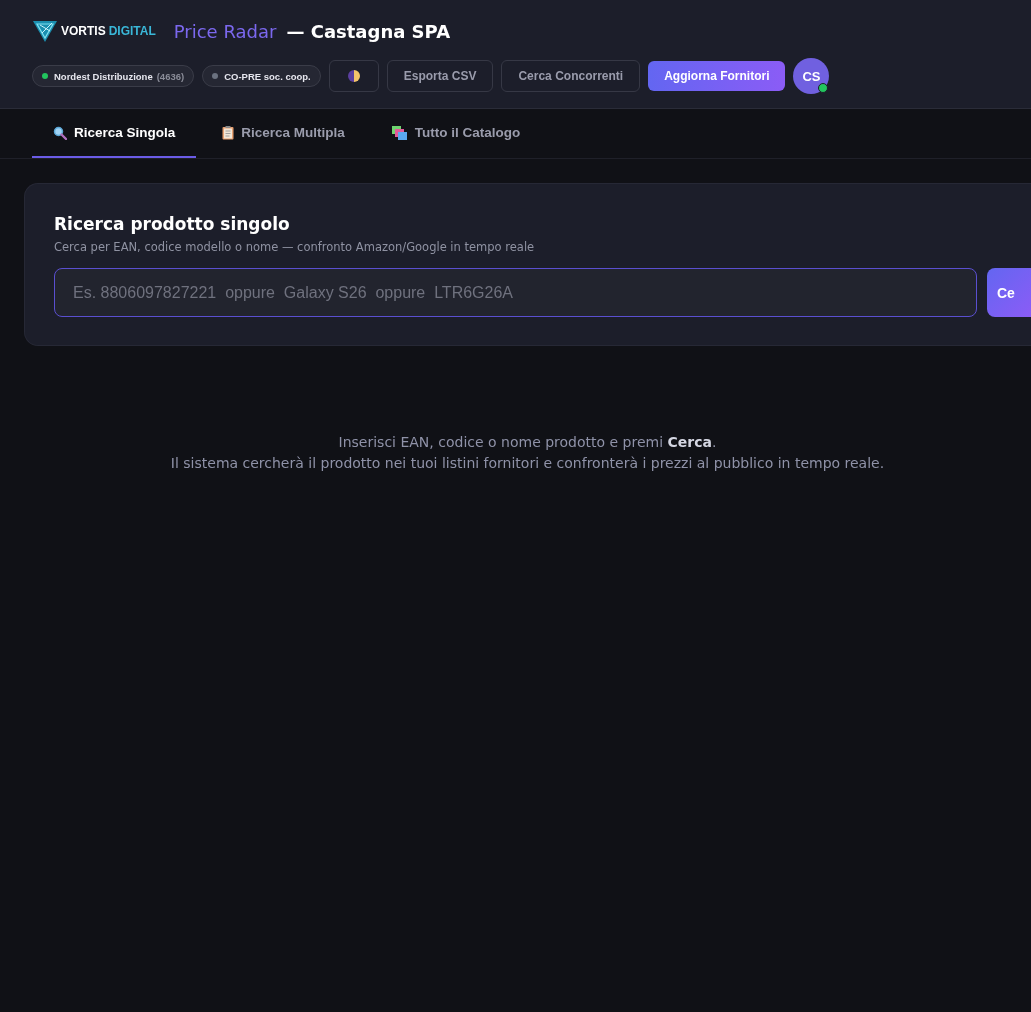 This screenshot has width=1031, height=1012. I want to click on action-button: Cerca Concorrenti, so click(571, 76).